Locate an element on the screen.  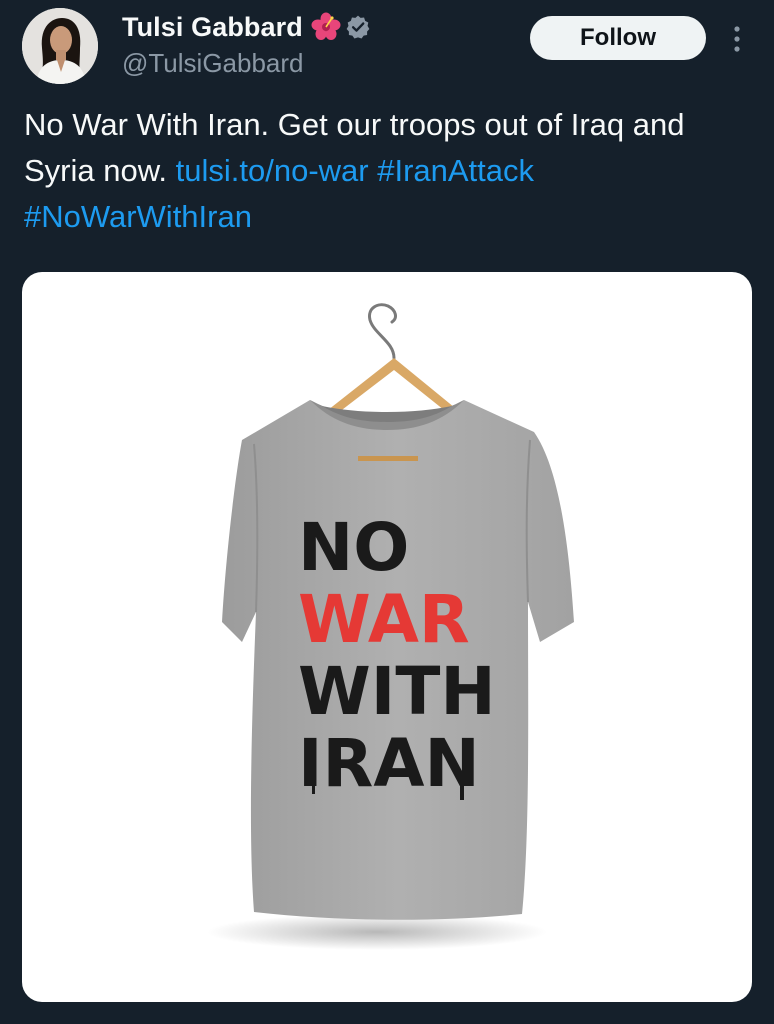
verified-badge-icon is located at coordinates (358, 27).